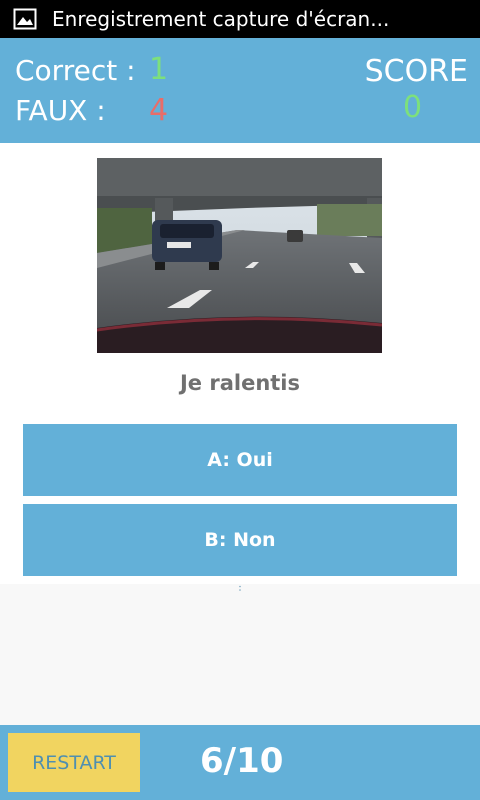  Describe the element at coordinates (240, 90) in the screenshot. I see `score-header: Correct : 1 FAUX : 4 SCORE 0` at that location.